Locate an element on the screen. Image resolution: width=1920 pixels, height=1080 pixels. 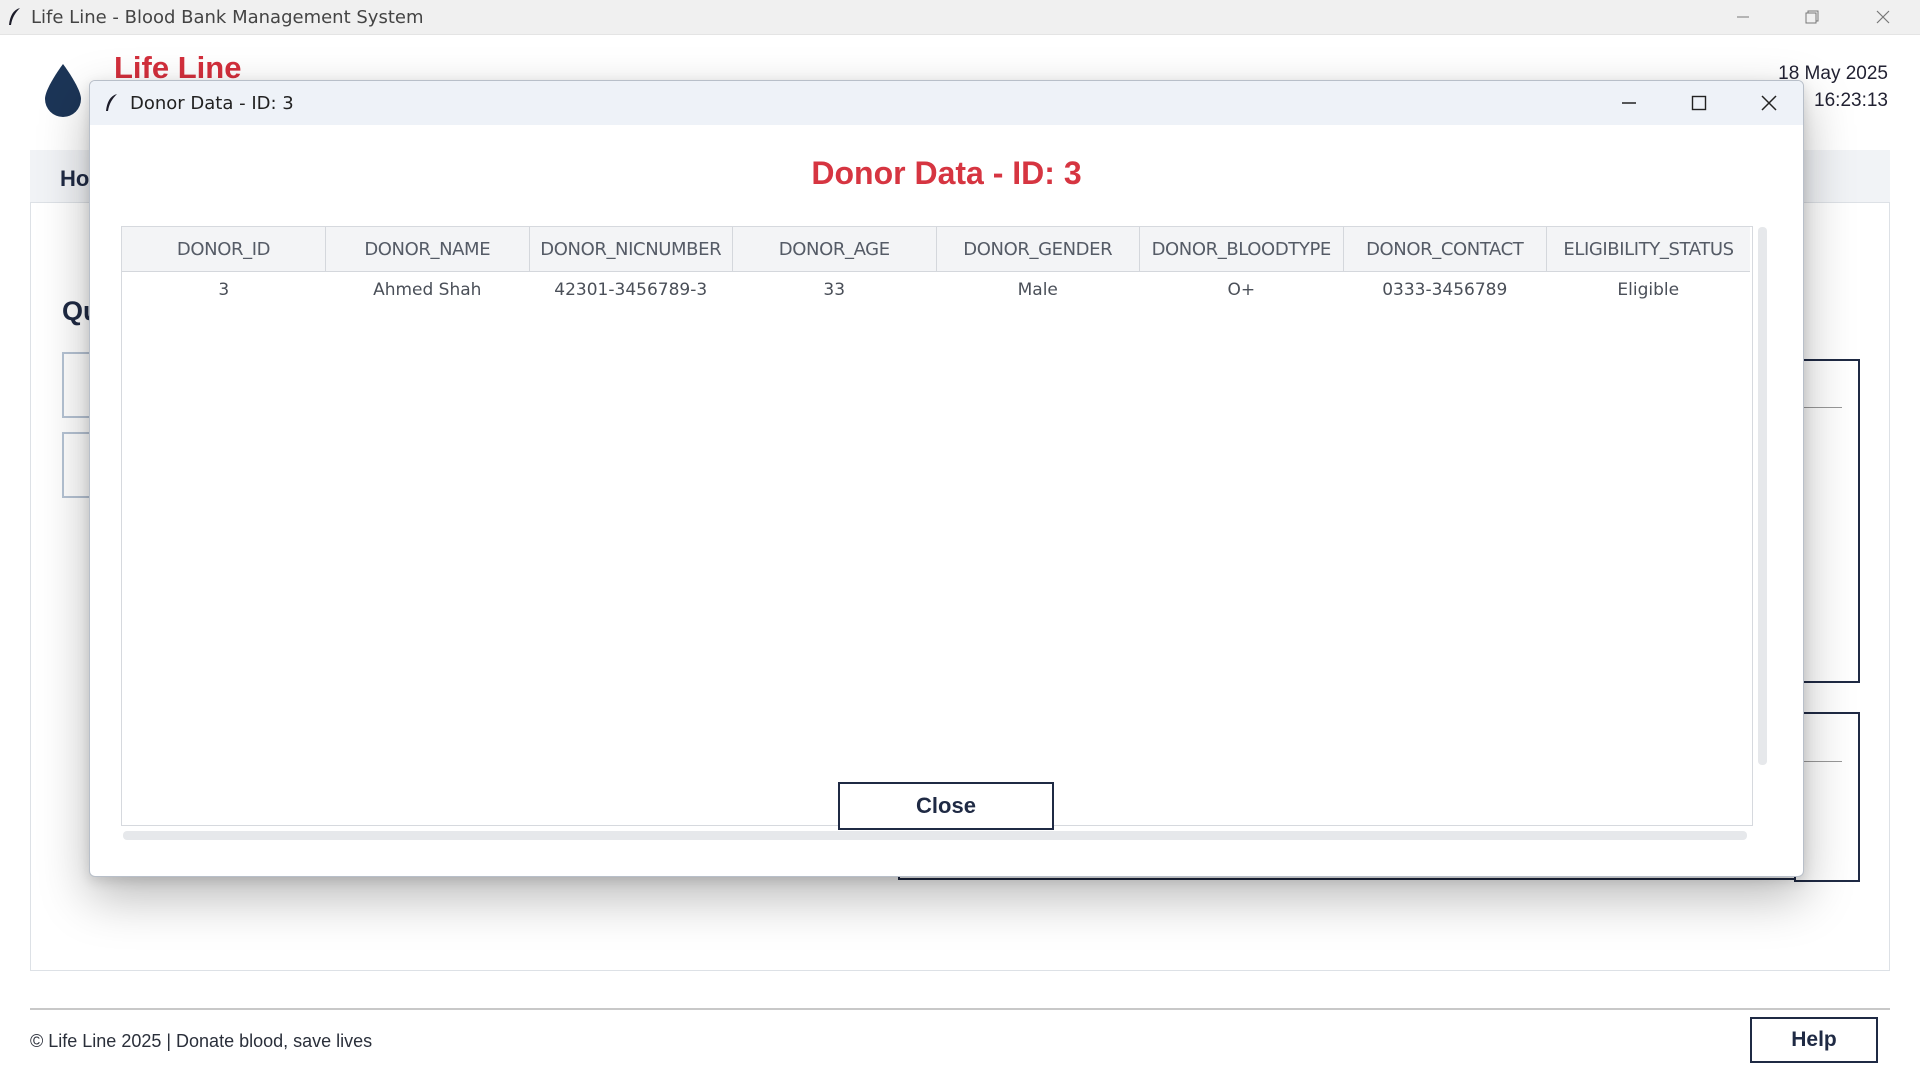
minimize-icon is located at coordinates (1743, 17).